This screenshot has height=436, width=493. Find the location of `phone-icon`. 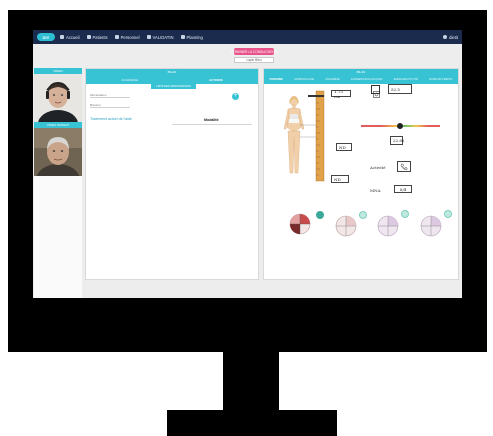

phone-icon is located at coordinates (404, 166).